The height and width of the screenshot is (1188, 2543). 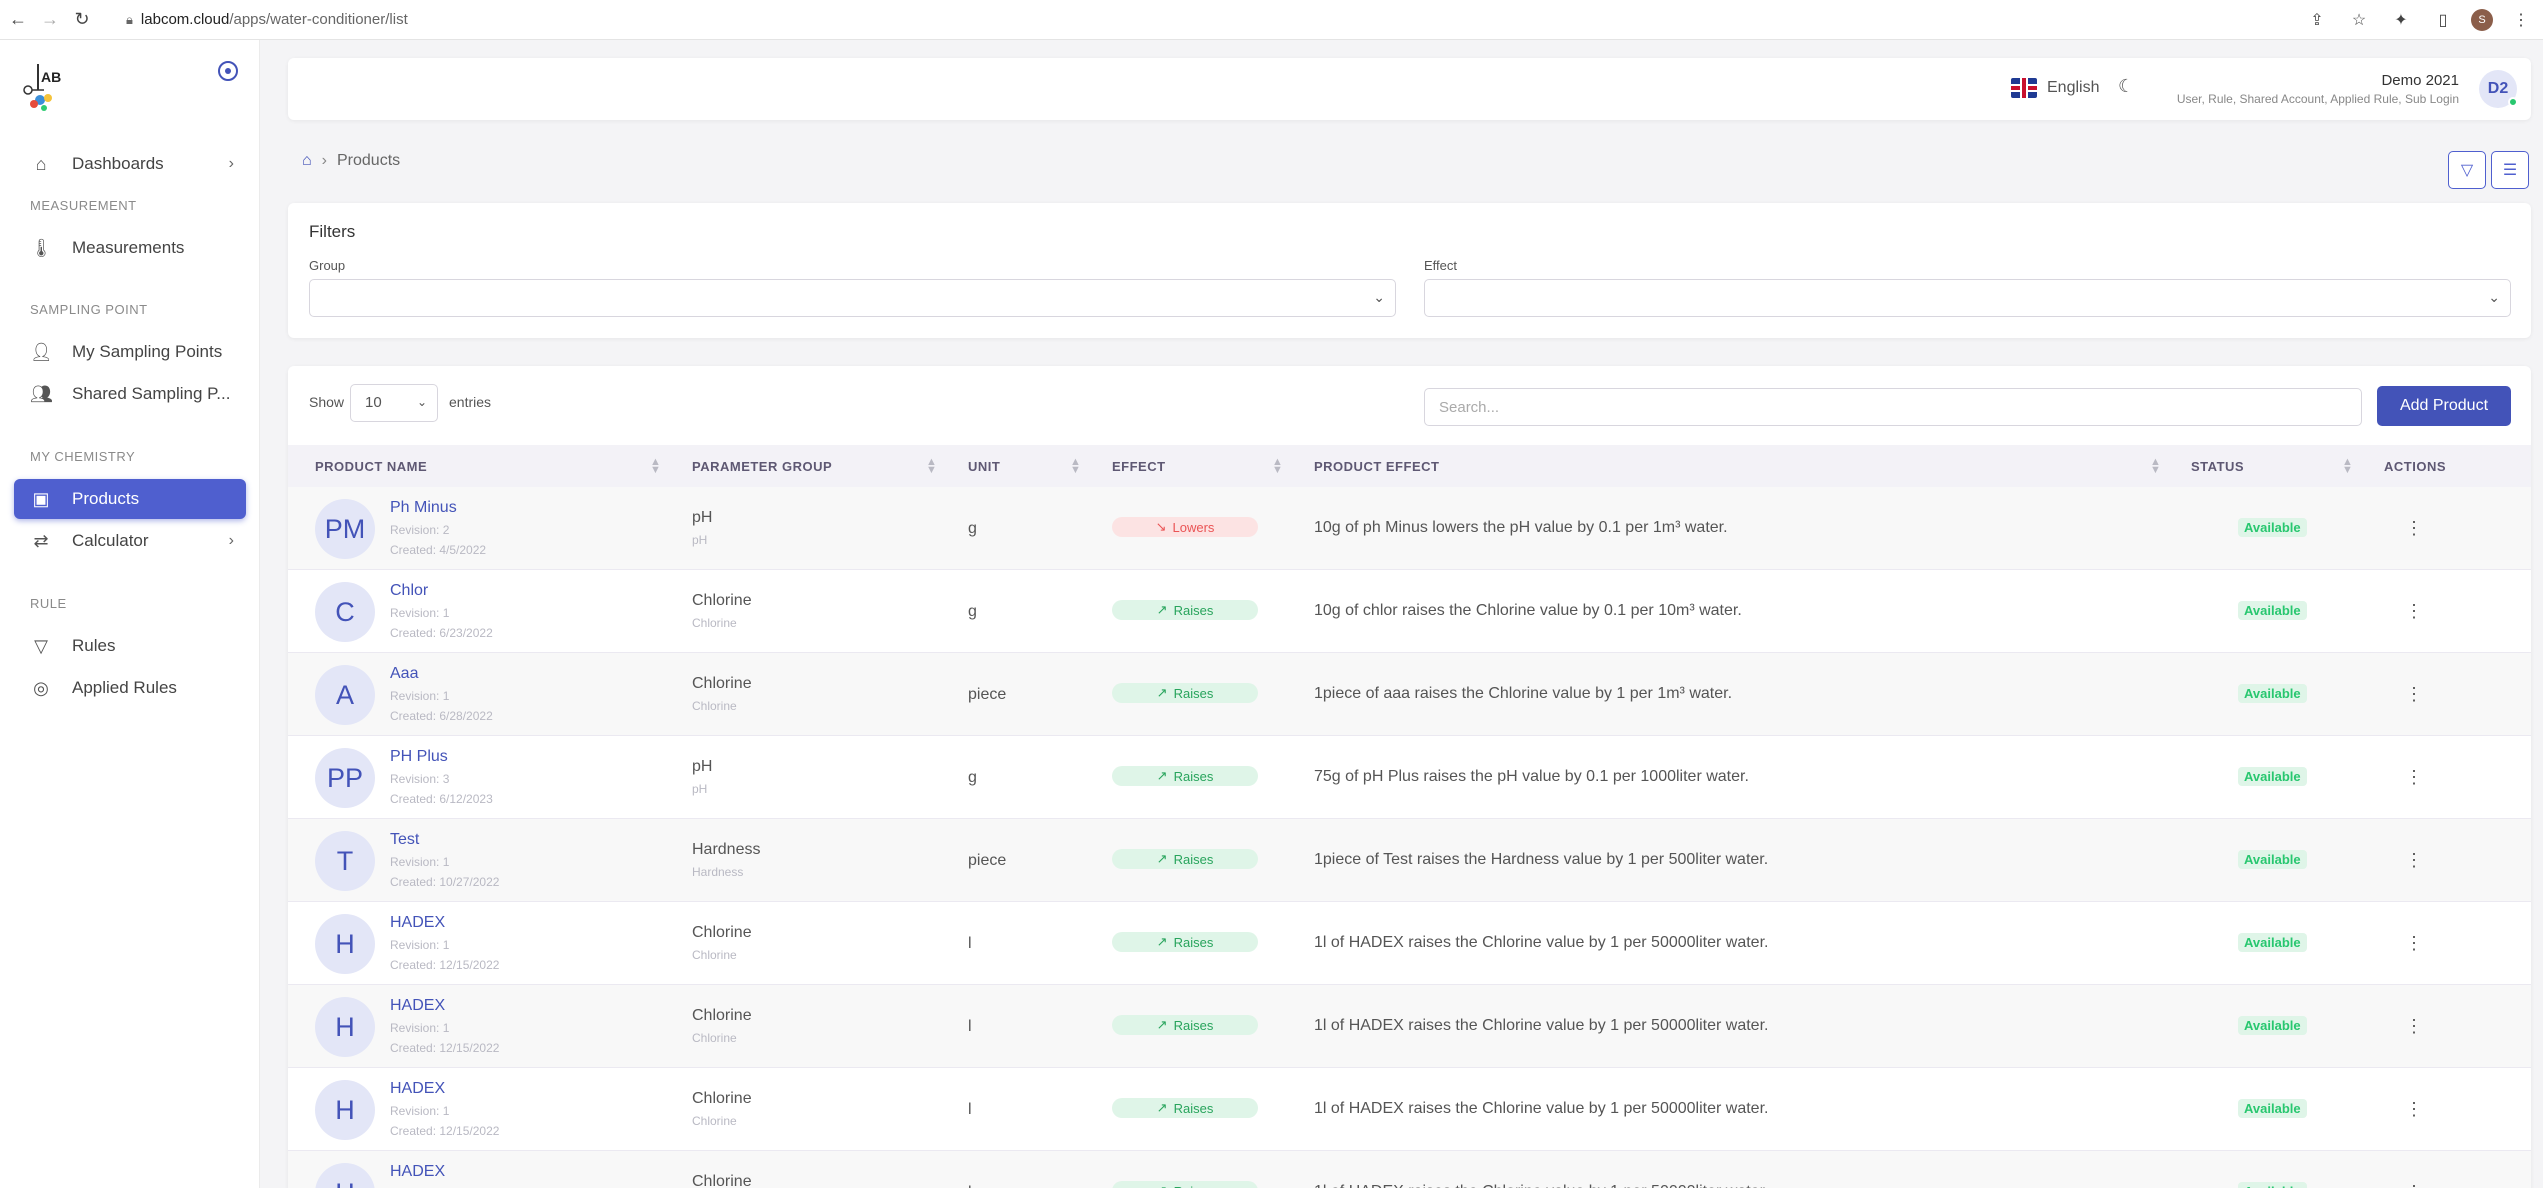 I want to click on column-header-product-name: PRODUCT NAME, so click(x=371, y=466).